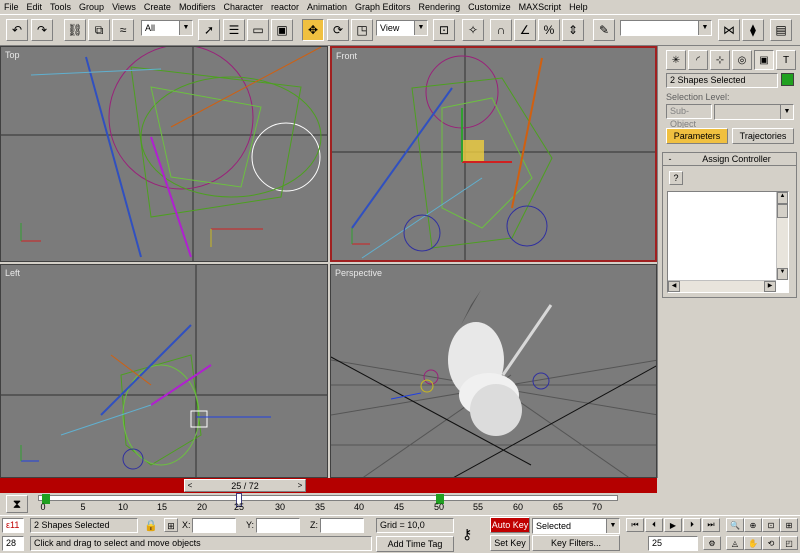 The height and width of the screenshot is (553, 800). What do you see at coordinates (753, 525) in the screenshot?
I see `zoom-all-icon: ⊕` at bounding box center [753, 525].